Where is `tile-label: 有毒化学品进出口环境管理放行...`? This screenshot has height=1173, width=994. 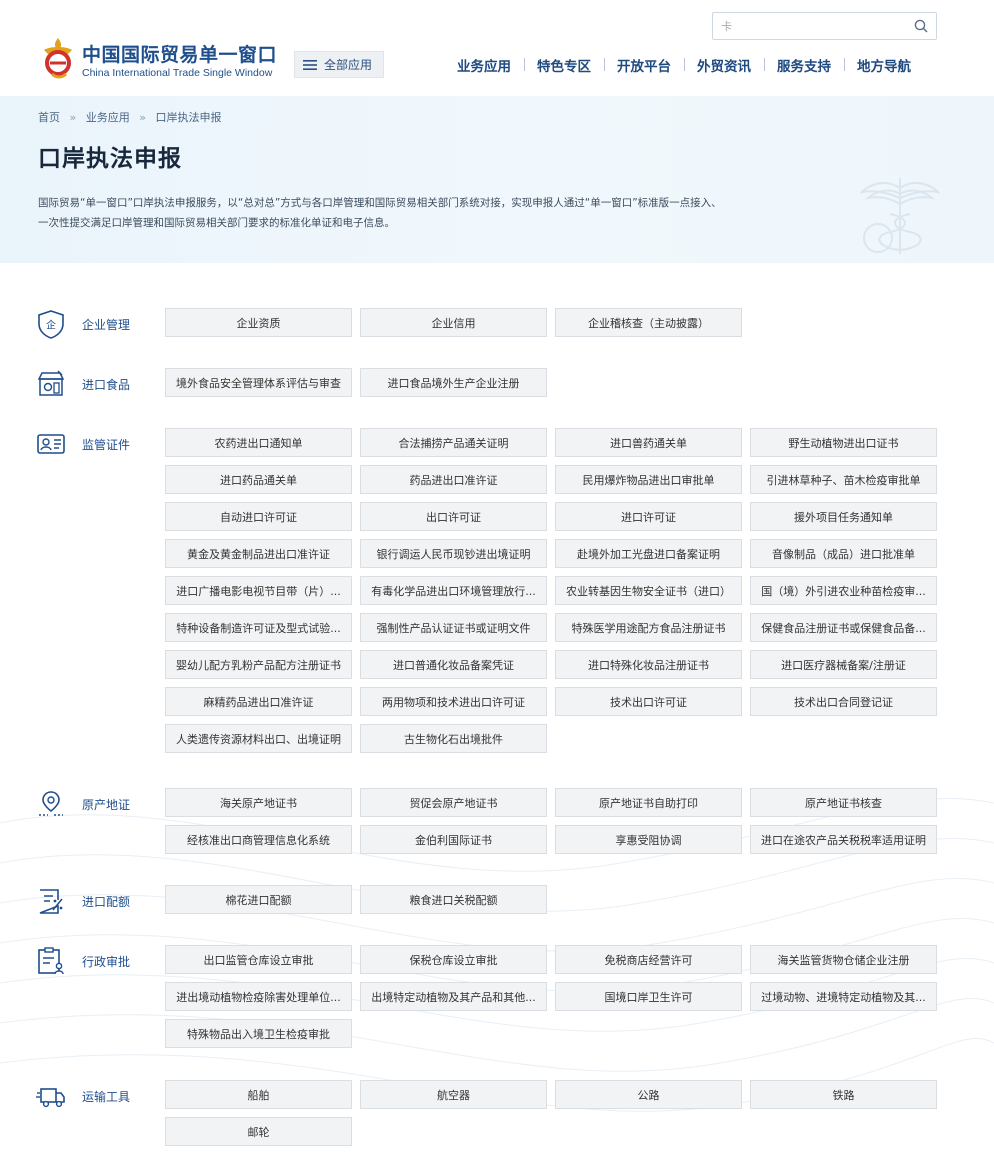 tile-label: 有毒化学品进出口环境管理放行... is located at coordinates (453, 591).